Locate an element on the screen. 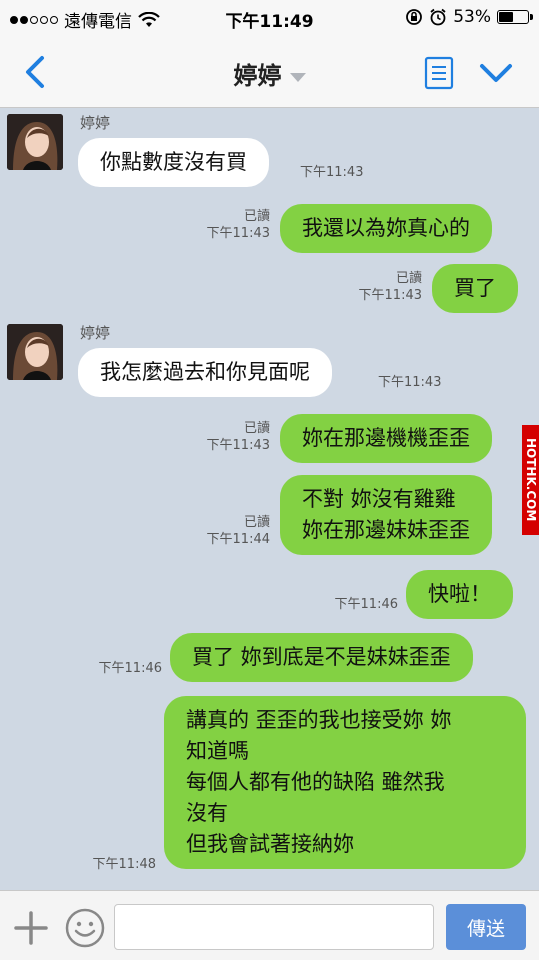 The height and width of the screenshot is (960, 539). title-dropdown-icon is located at coordinates (297, 77).